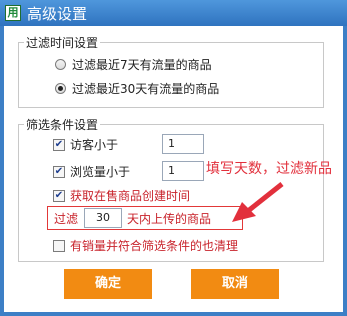 The image size is (347, 316). Describe the element at coordinates (258, 202) in the screenshot. I see `annotation-arrow-icon` at that location.